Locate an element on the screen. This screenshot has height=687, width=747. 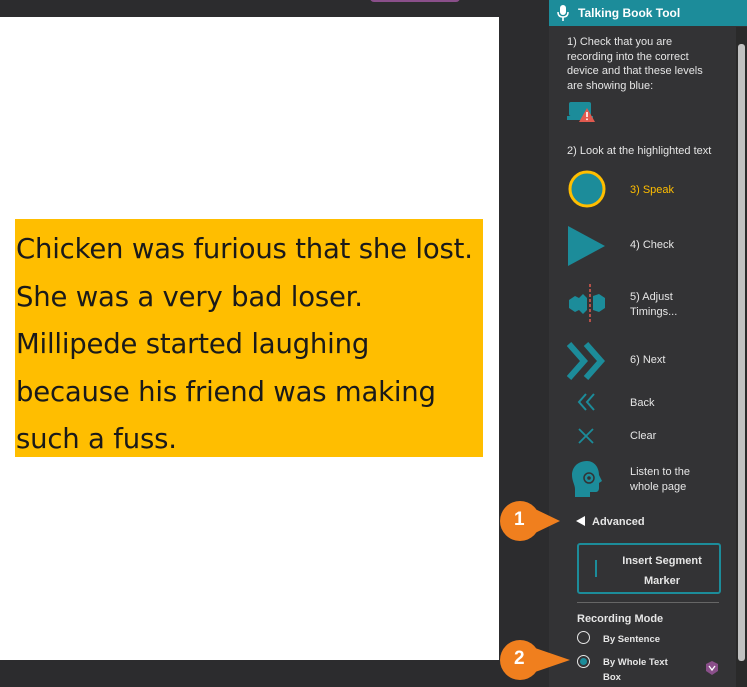
divider is located at coordinates (648, 602).